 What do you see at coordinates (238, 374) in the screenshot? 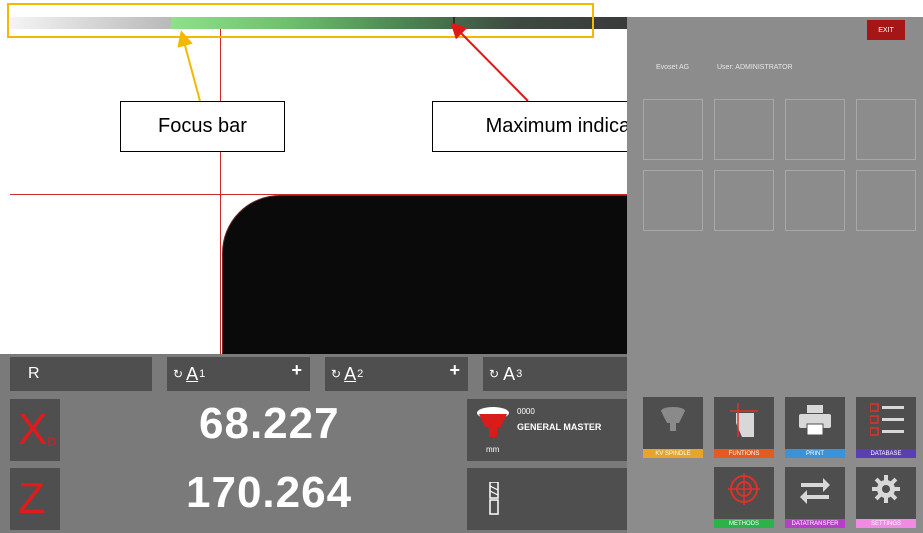
I see `a1-axis-button: ↻ A 1 +` at bounding box center [238, 374].